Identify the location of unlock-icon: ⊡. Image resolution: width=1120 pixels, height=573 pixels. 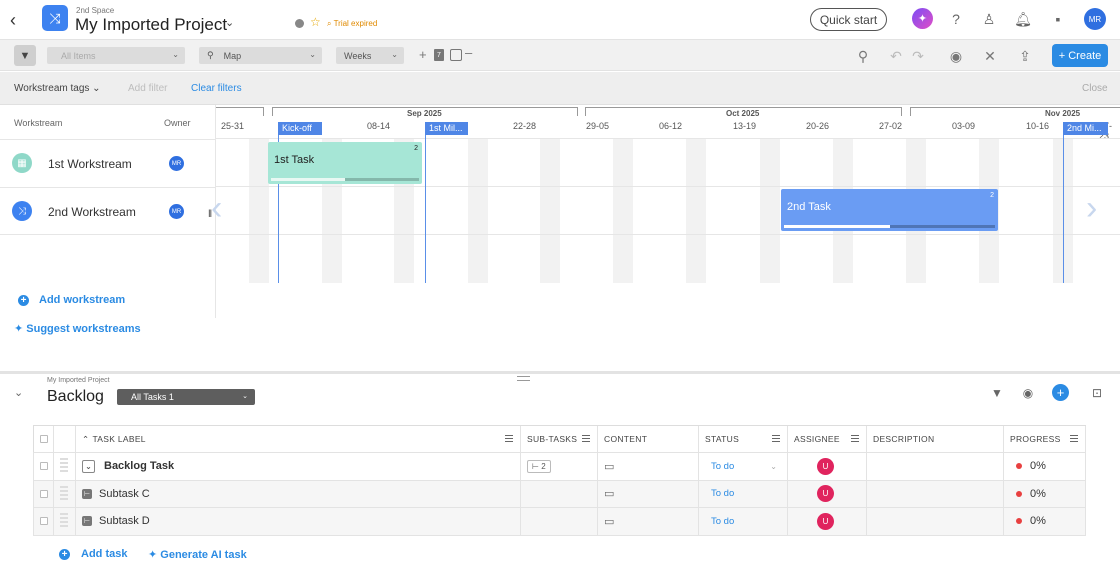
(1097, 393).